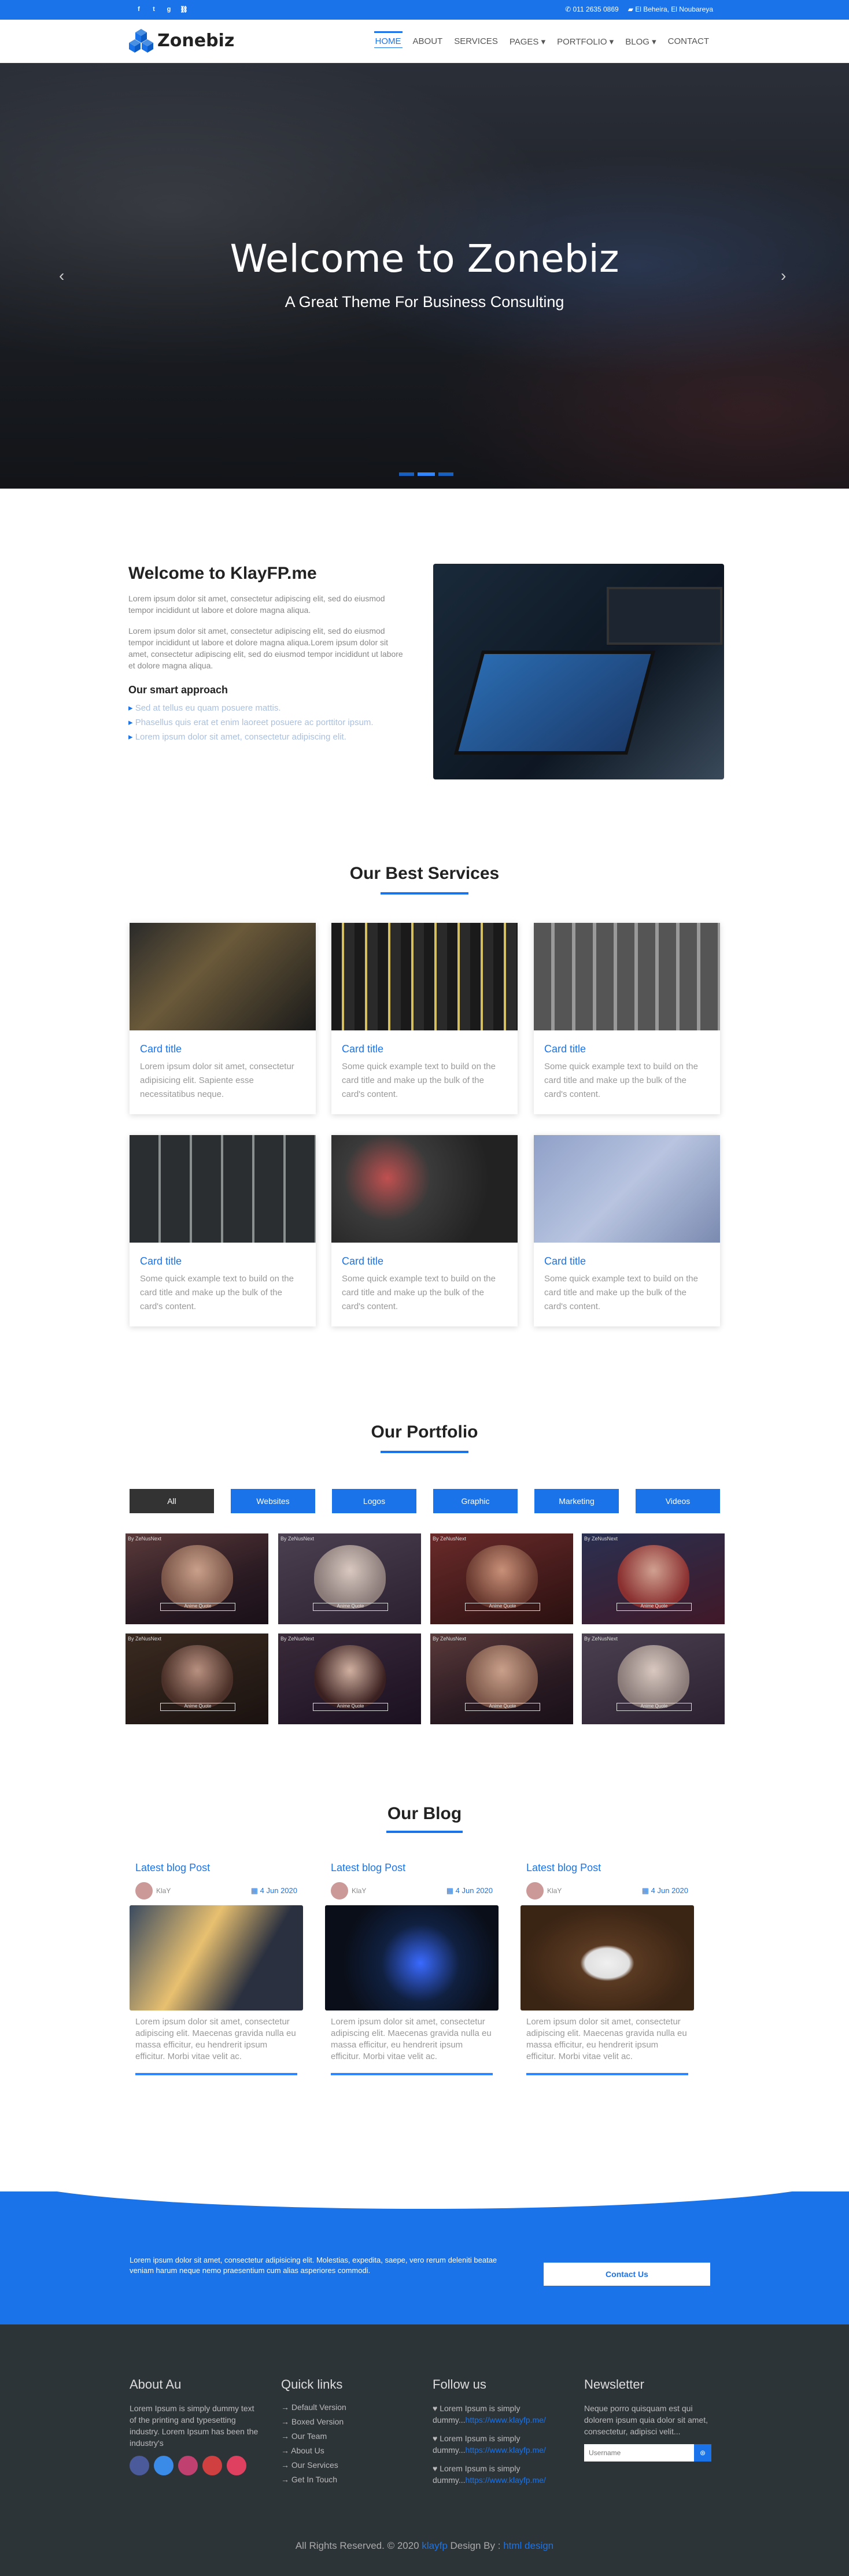 This screenshot has height=2576, width=849. Describe the element at coordinates (184, 9) in the screenshot. I see `link-icon: ⛓` at that location.